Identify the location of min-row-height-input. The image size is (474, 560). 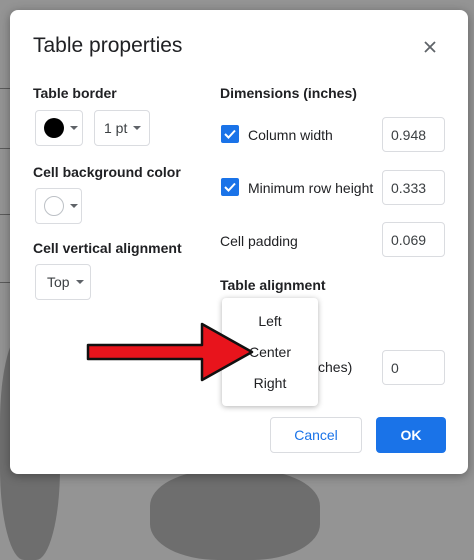
(413, 187).